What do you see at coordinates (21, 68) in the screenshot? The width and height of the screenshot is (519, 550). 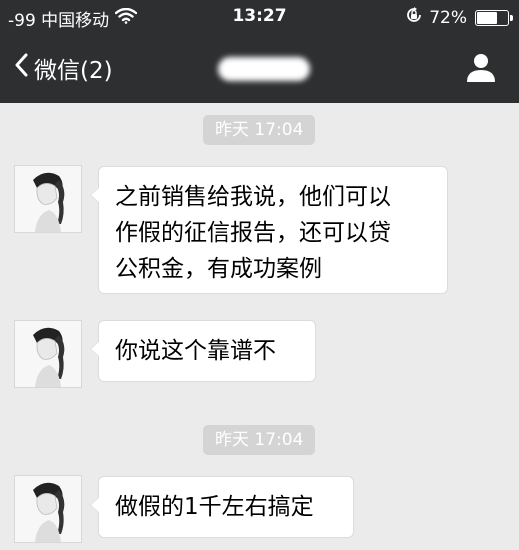 I see `chevron-left-icon` at bounding box center [21, 68].